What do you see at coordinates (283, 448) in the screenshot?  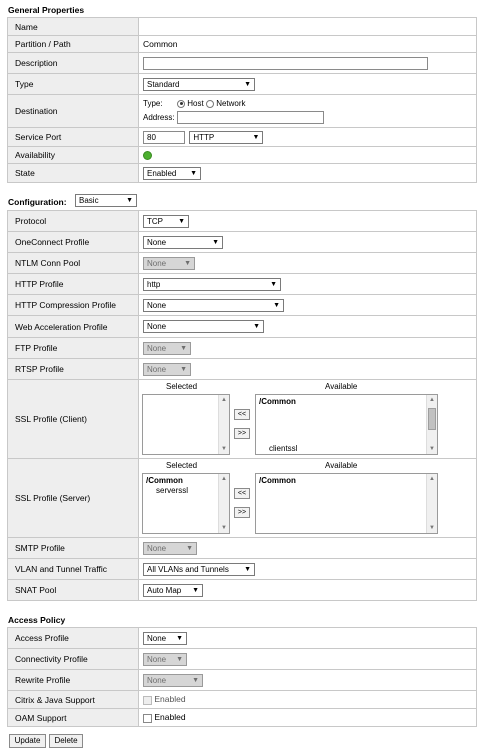 I see `list-item: clientssl` at bounding box center [283, 448].